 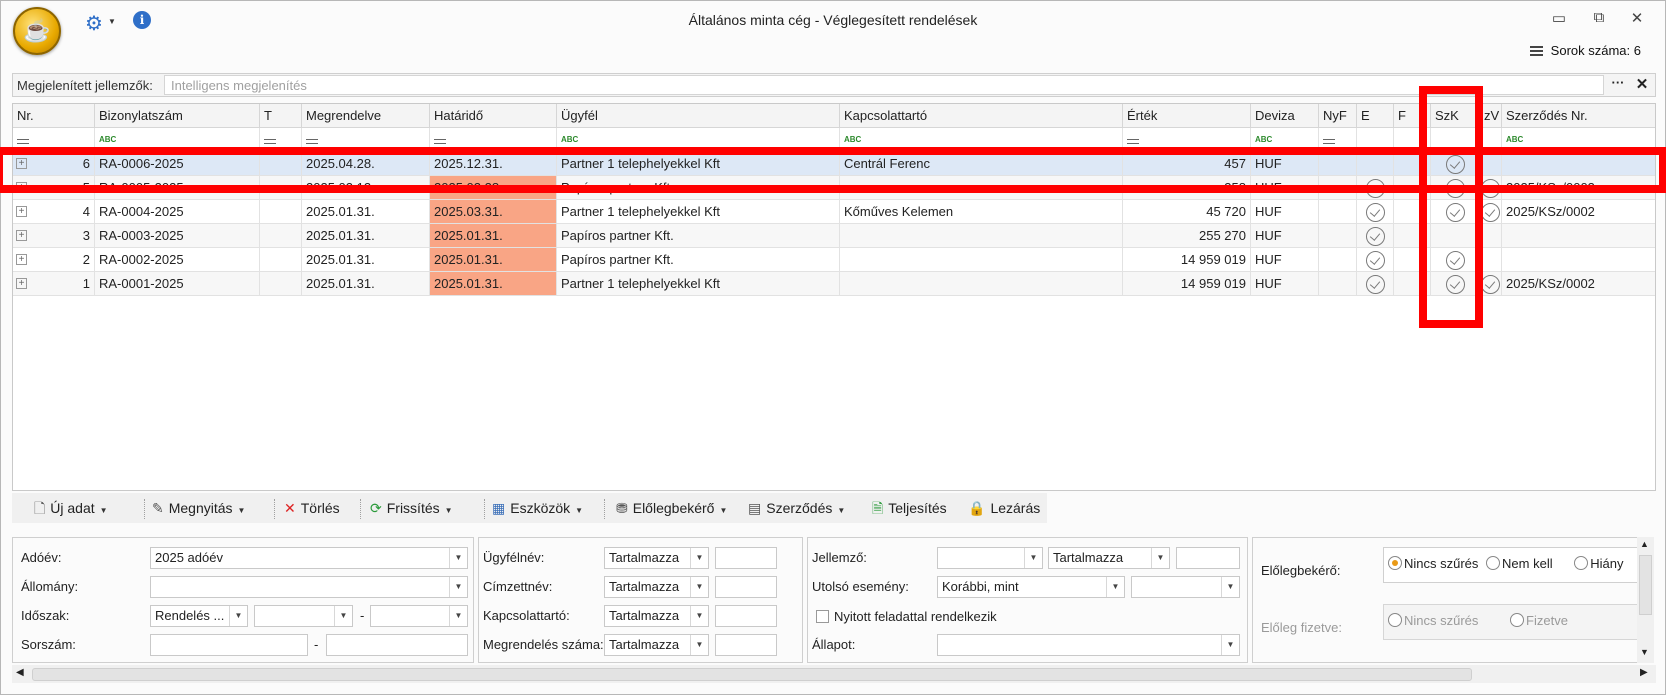 What do you see at coordinates (177, 116) in the screenshot?
I see `column-header-doc: Bizonylatszám` at bounding box center [177, 116].